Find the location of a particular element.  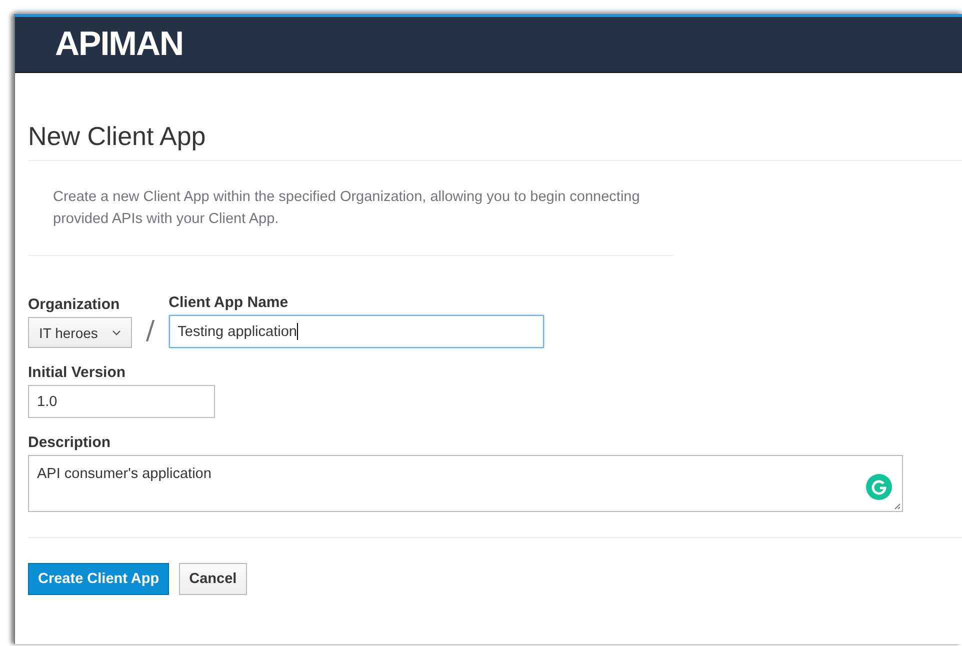

description-field: API consumer's application is located at coordinates (465, 483).